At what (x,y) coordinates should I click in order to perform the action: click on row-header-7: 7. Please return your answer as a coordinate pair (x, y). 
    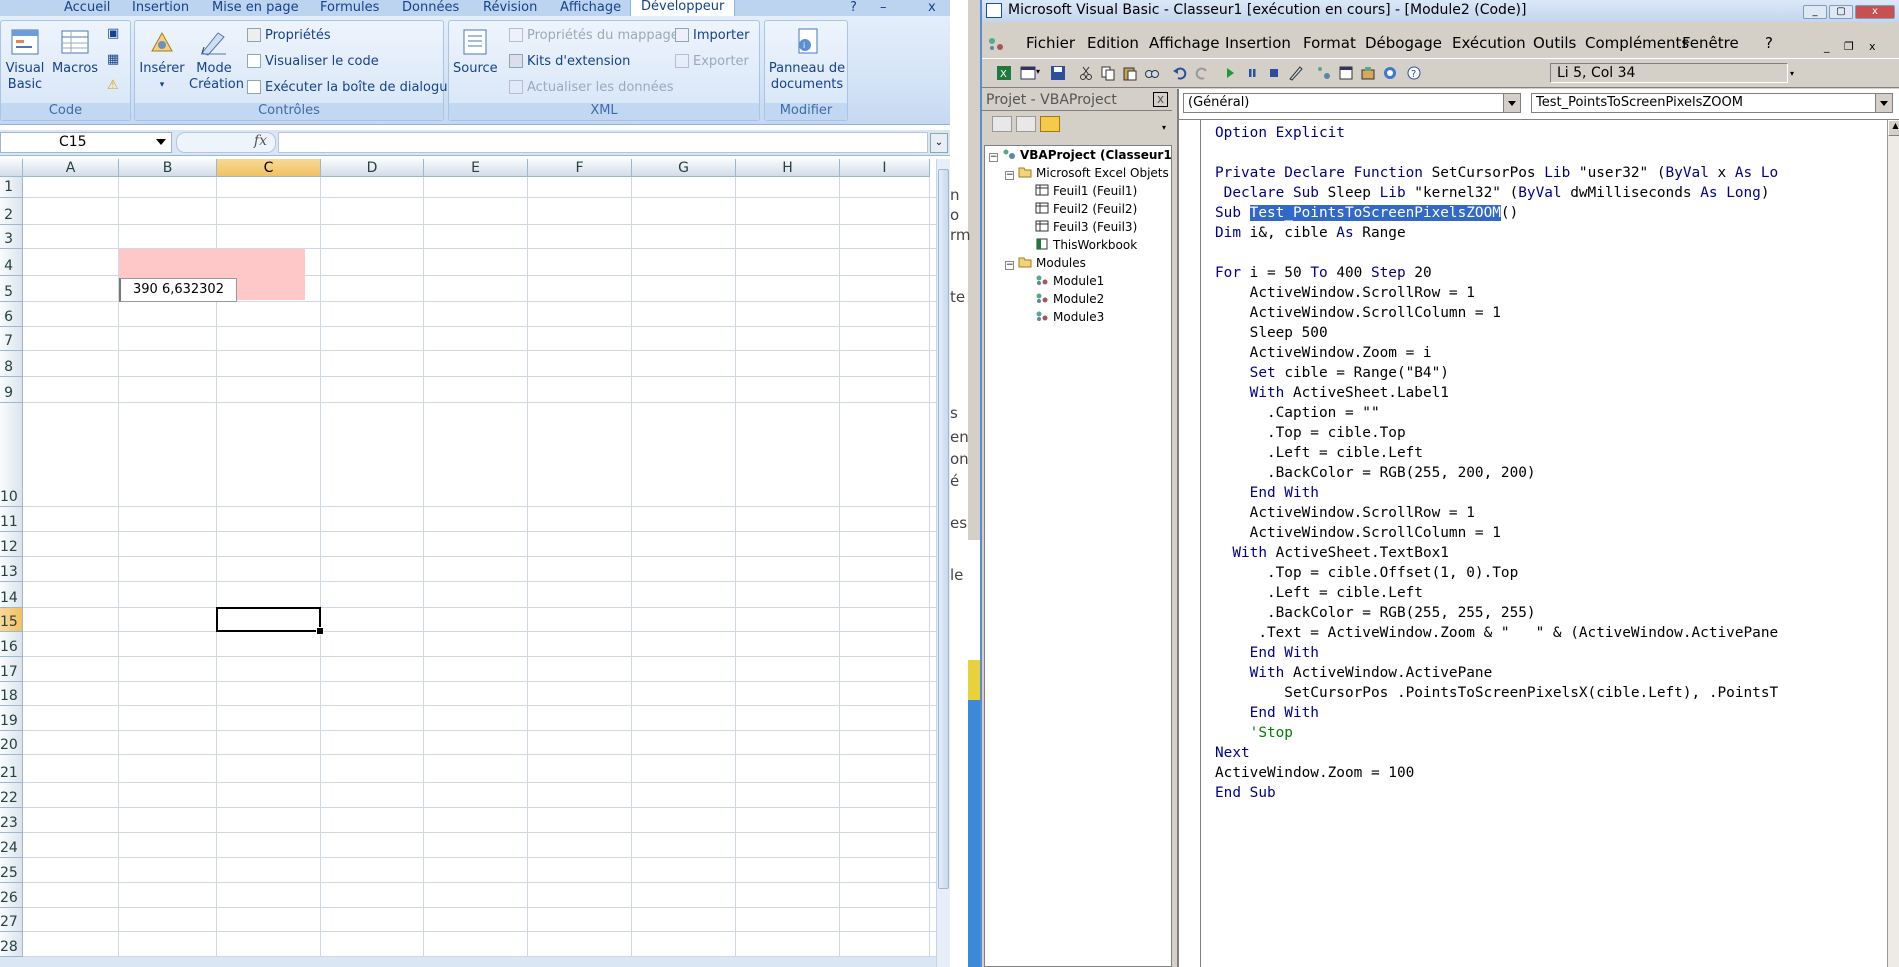
    Looking at the image, I should click on (11, 339).